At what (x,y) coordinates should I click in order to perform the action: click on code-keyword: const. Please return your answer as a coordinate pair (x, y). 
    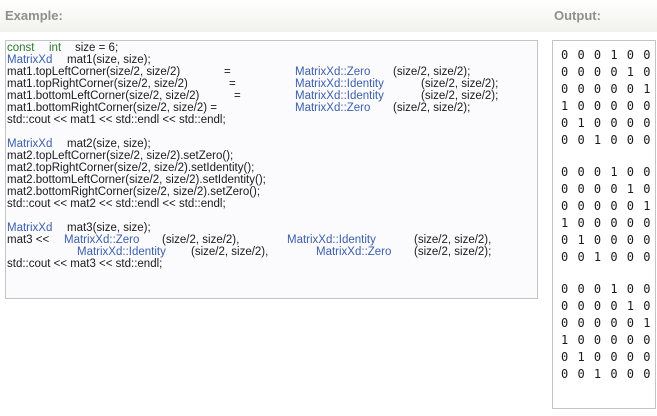
    Looking at the image, I should click on (21, 48).